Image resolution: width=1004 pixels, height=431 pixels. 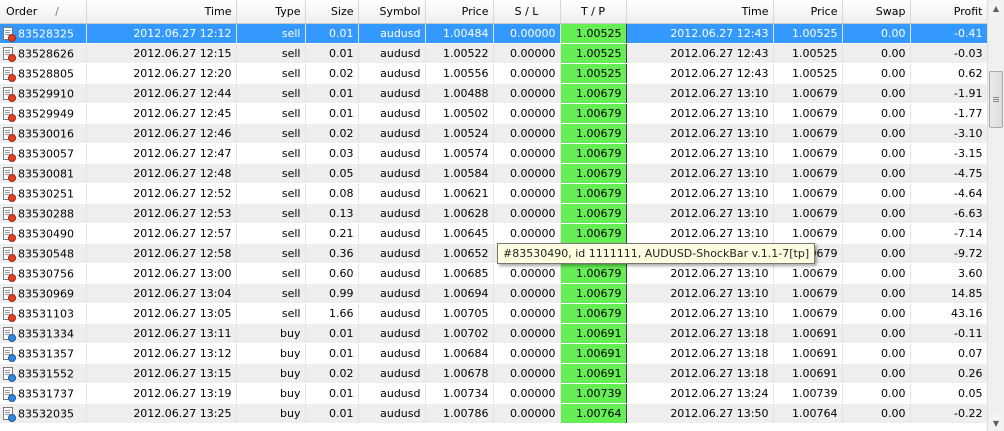 I want to click on close-price-cell: 1.00691, so click(x=808, y=373).